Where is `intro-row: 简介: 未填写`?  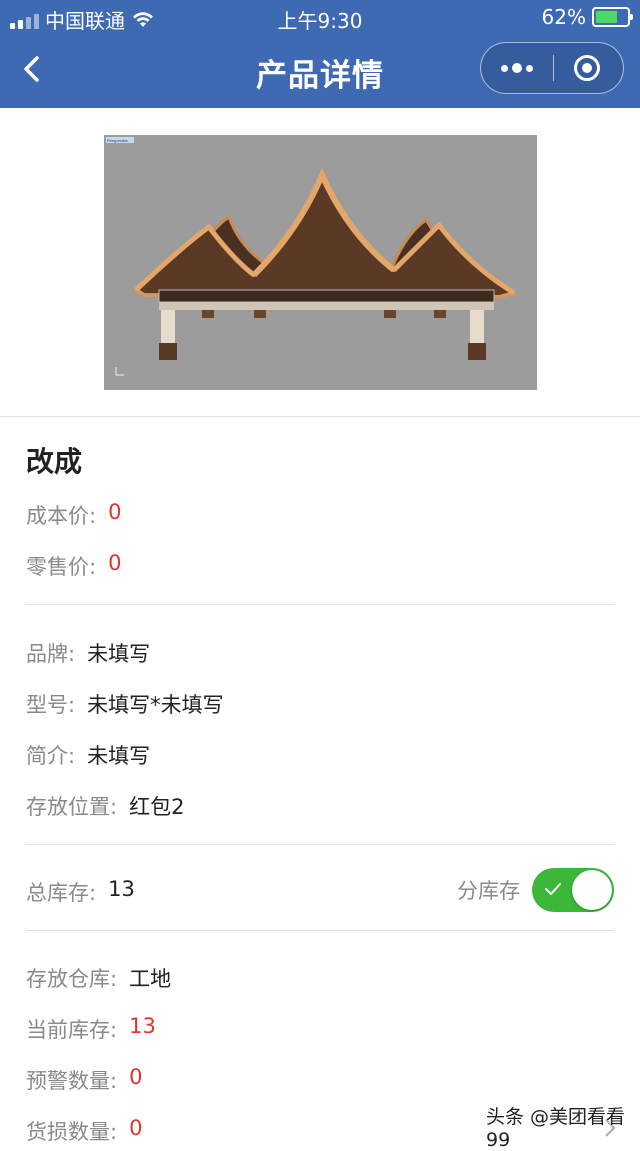
intro-row: 简介: 未填写 is located at coordinates (88, 755).